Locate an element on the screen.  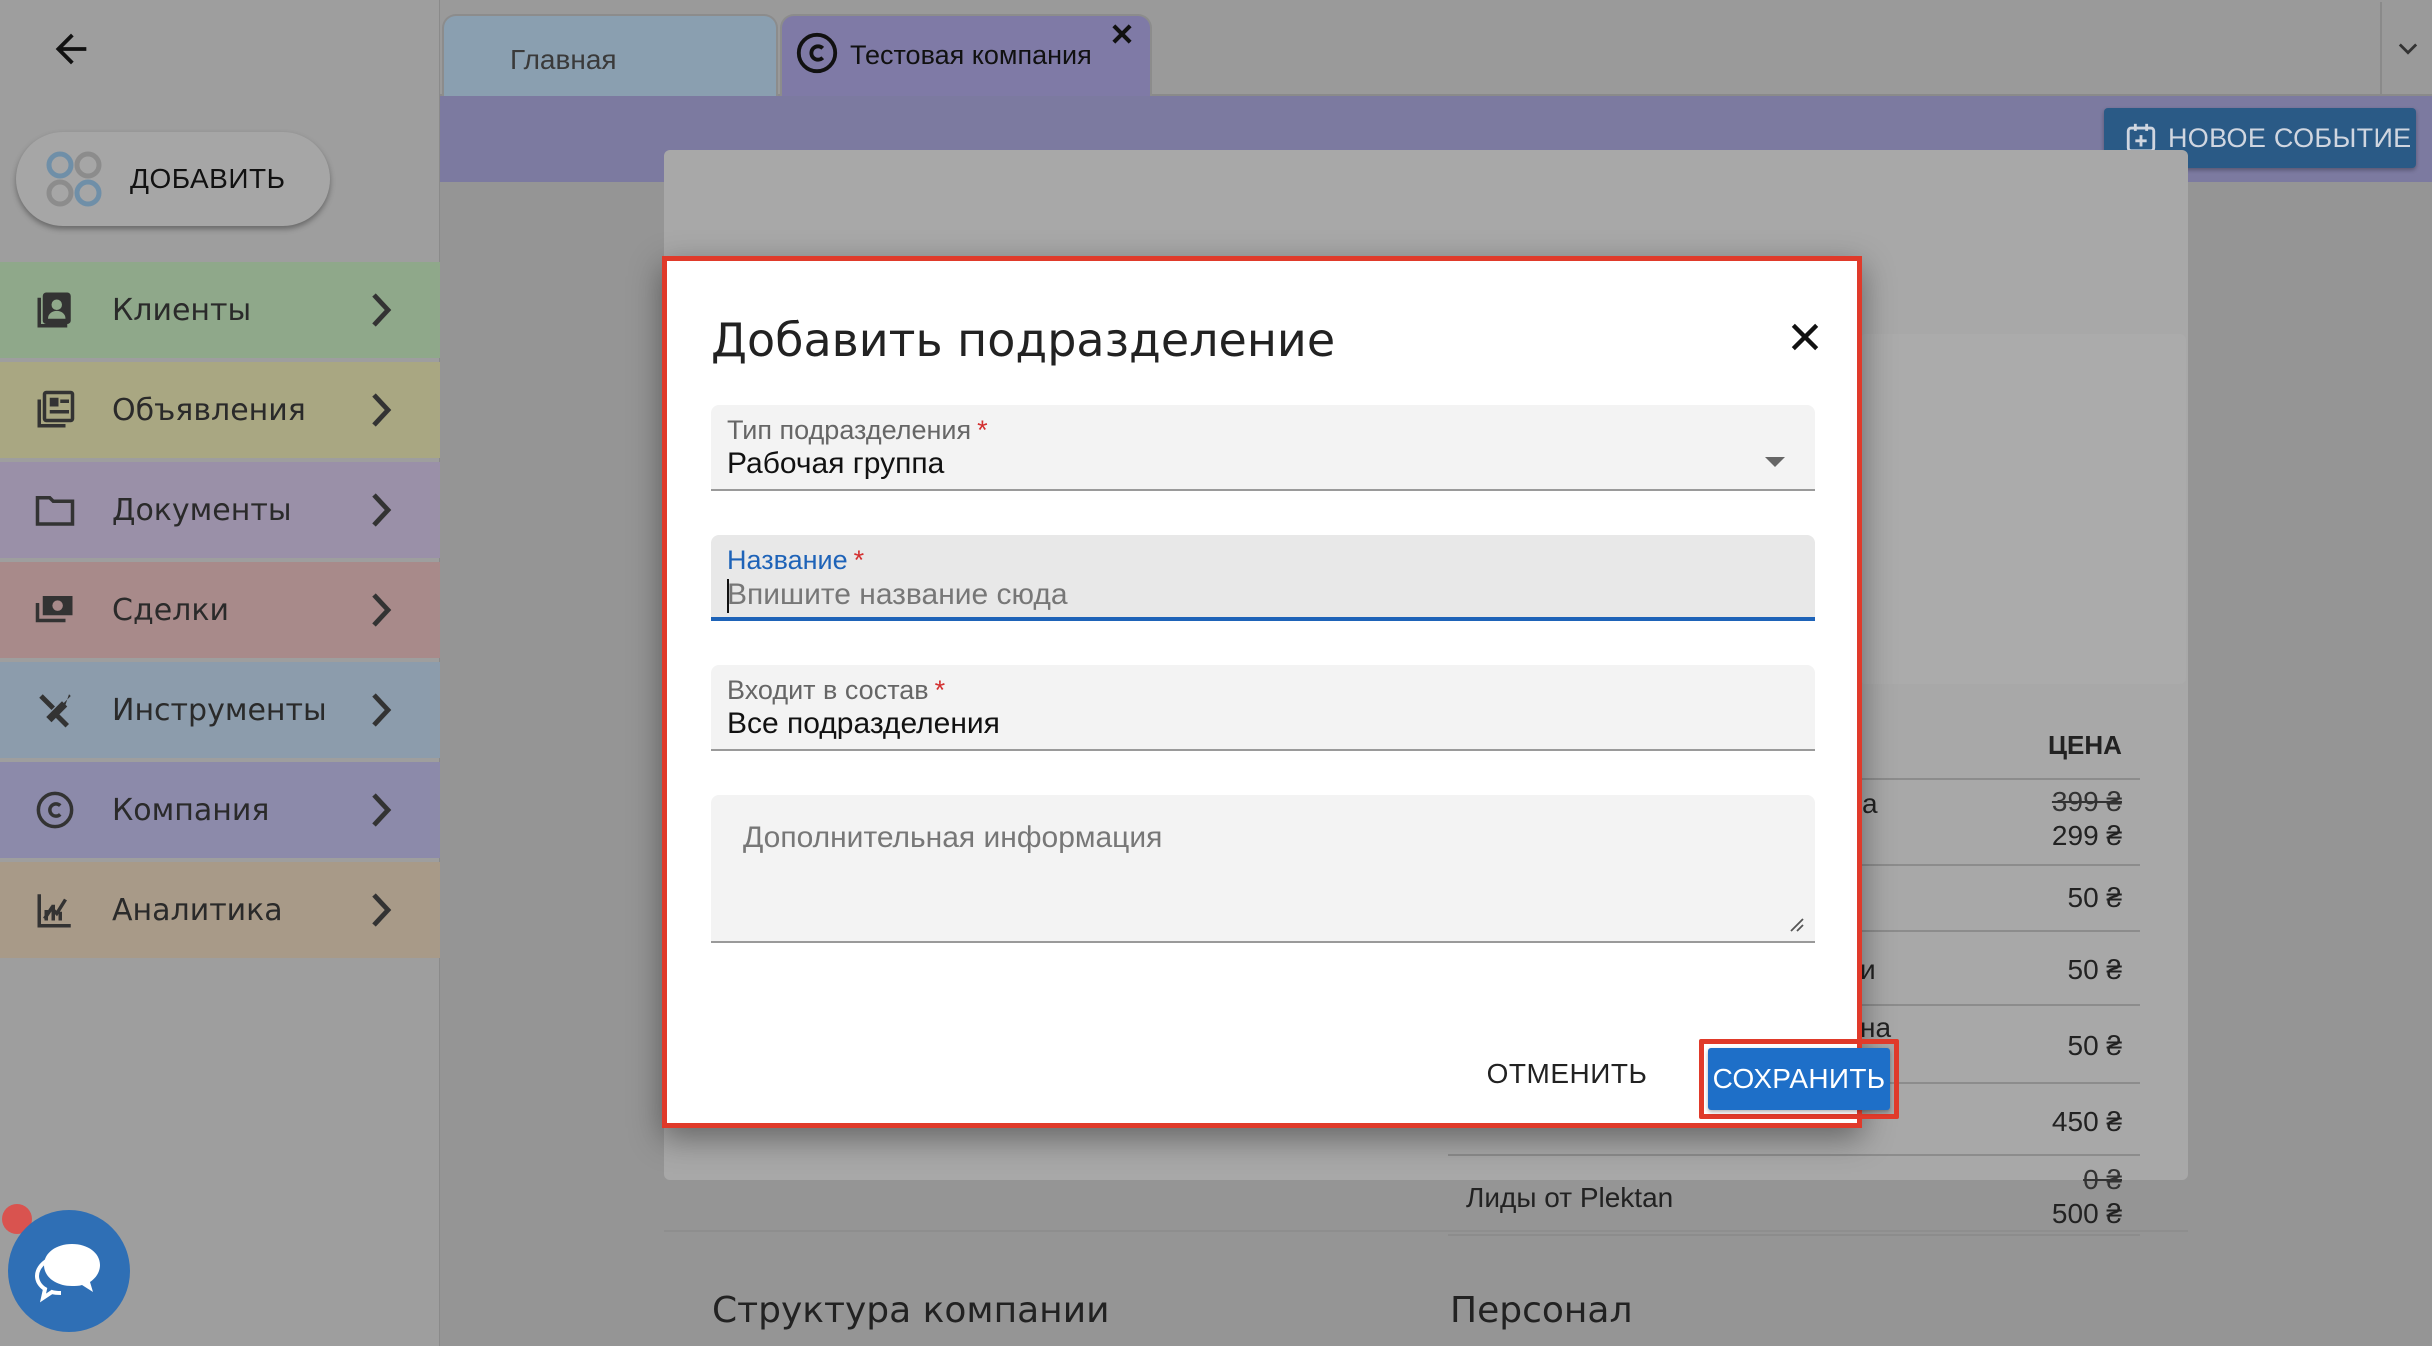
field-label: Тип подразделения * is located at coordinates (857, 430).